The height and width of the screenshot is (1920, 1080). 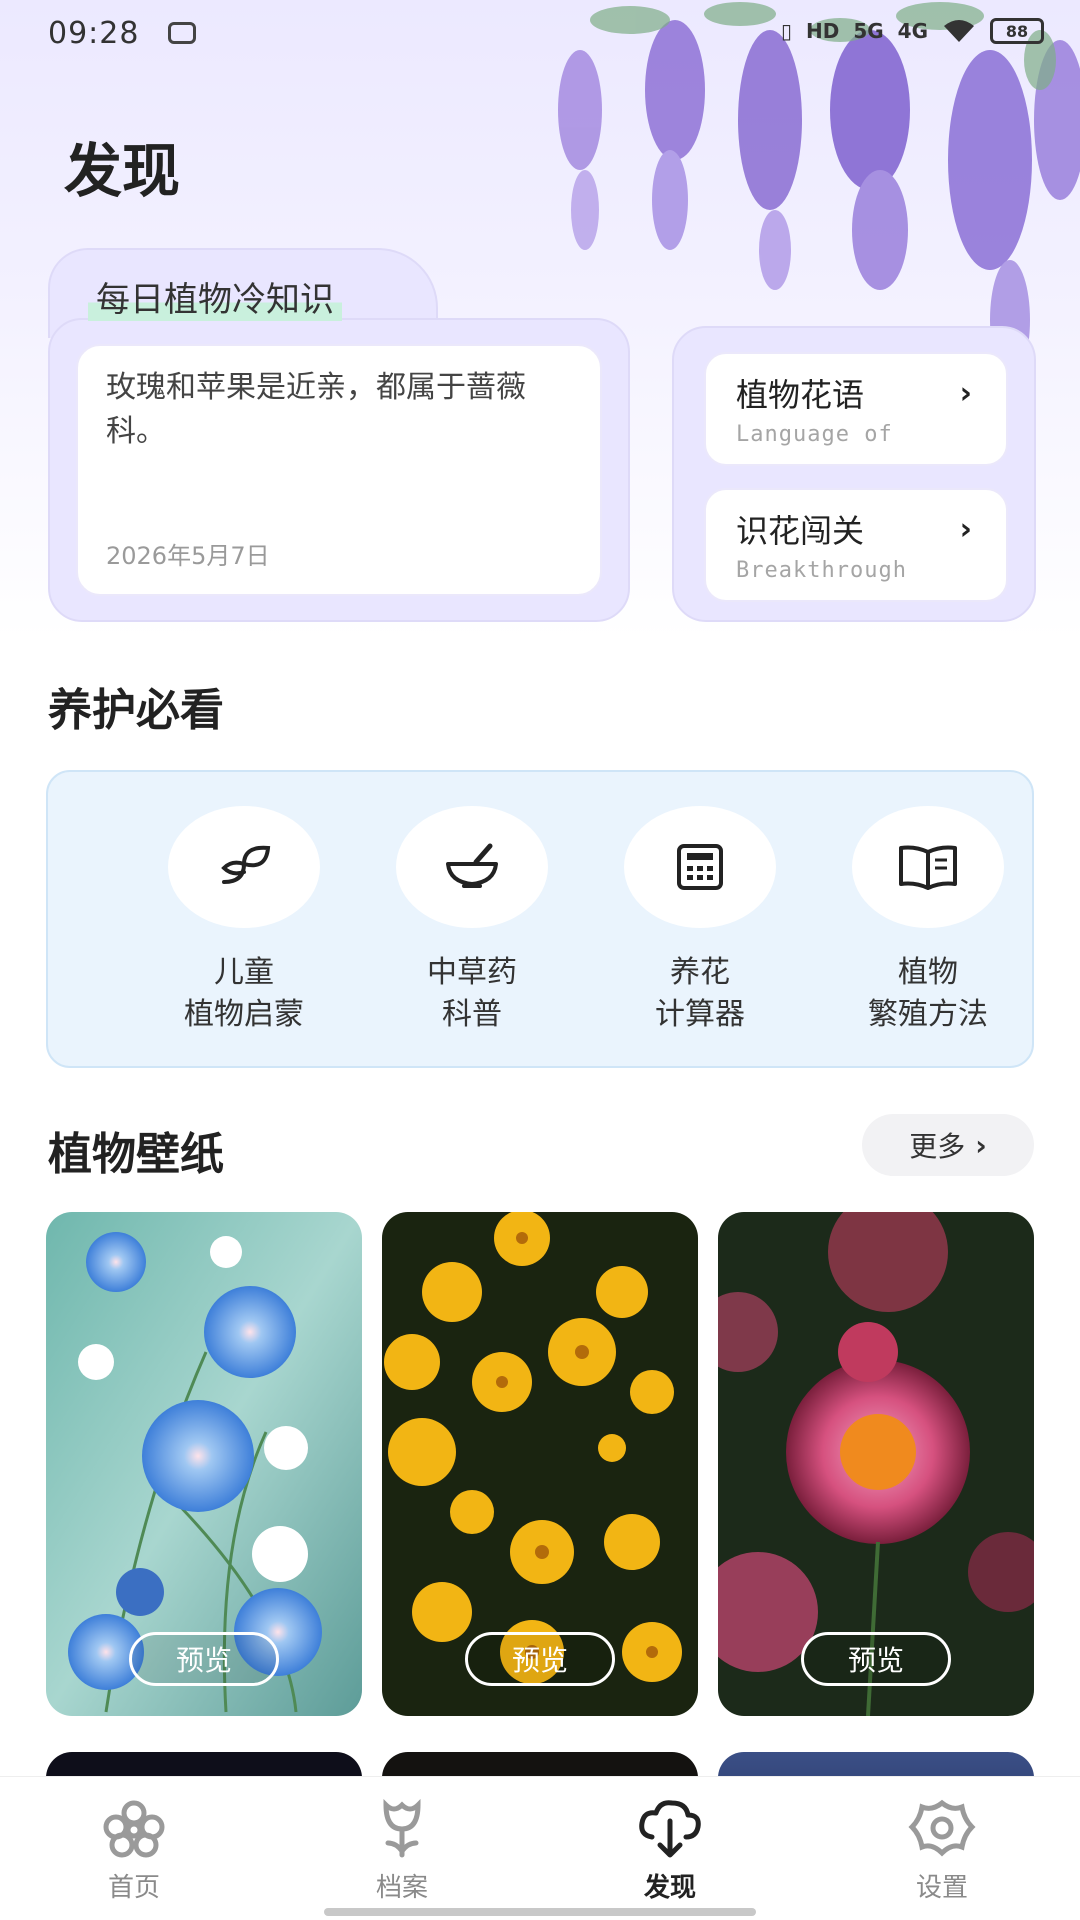 What do you see at coordinates (928, 993) in the screenshot?
I see `care-label: 植物 繁殖方法` at bounding box center [928, 993].